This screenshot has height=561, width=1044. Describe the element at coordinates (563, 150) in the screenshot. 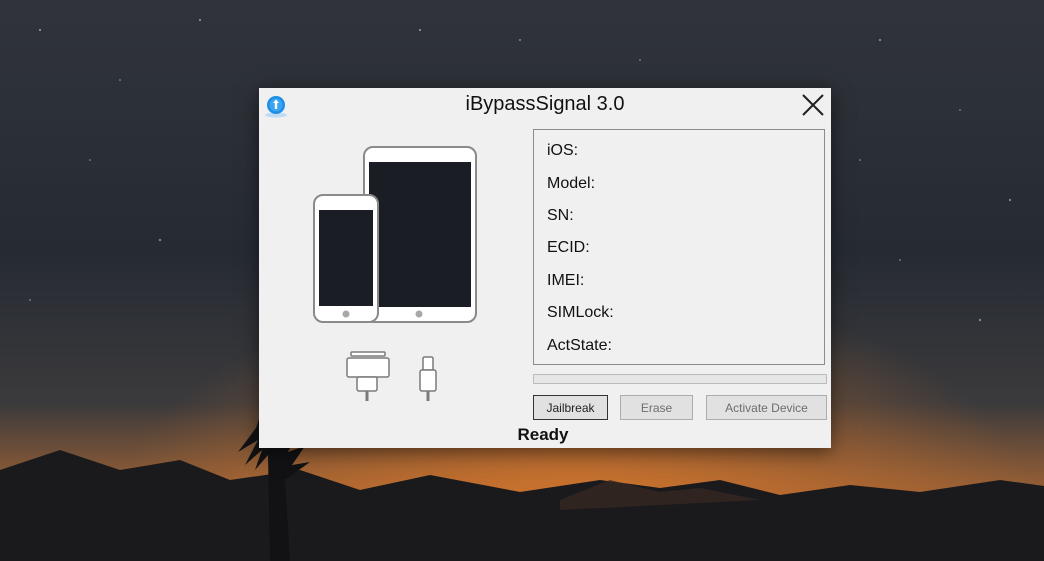

I see `info-ios-label: iOS:` at that location.